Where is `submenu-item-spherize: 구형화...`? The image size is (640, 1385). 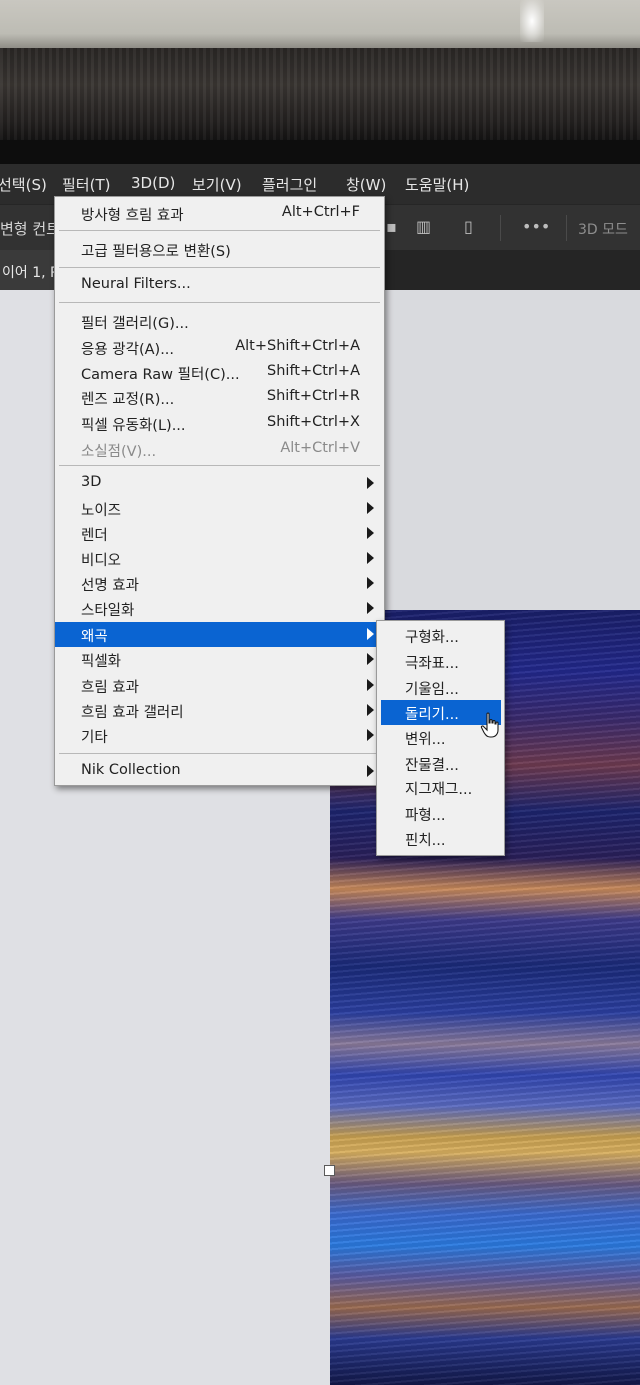
submenu-item-spherize: 구형화... is located at coordinates (440, 635).